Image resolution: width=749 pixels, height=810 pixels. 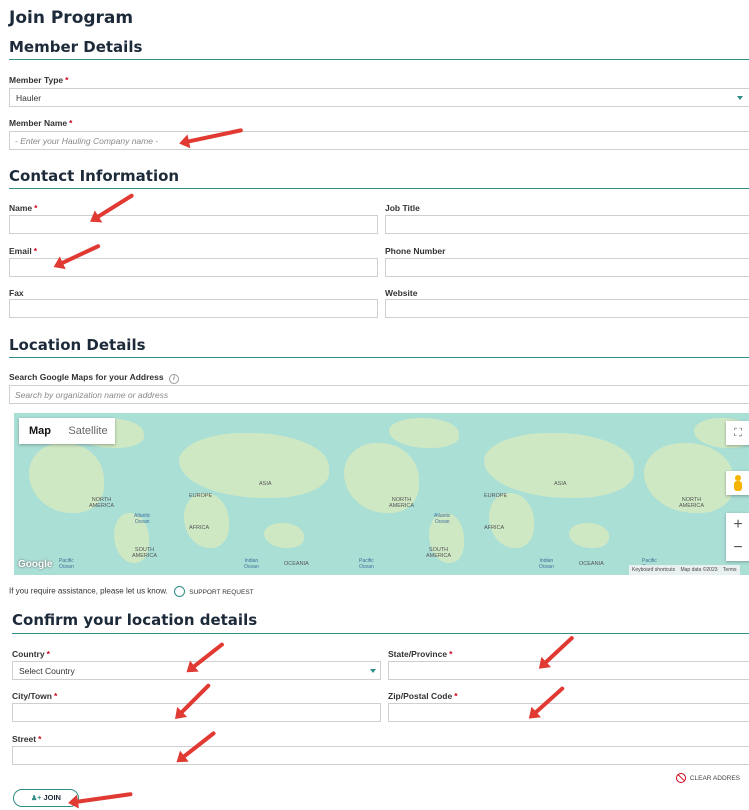 What do you see at coordinates (402, 208) in the screenshot?
I see `job-title-label: Job Title` at bounding box center [402, 208].